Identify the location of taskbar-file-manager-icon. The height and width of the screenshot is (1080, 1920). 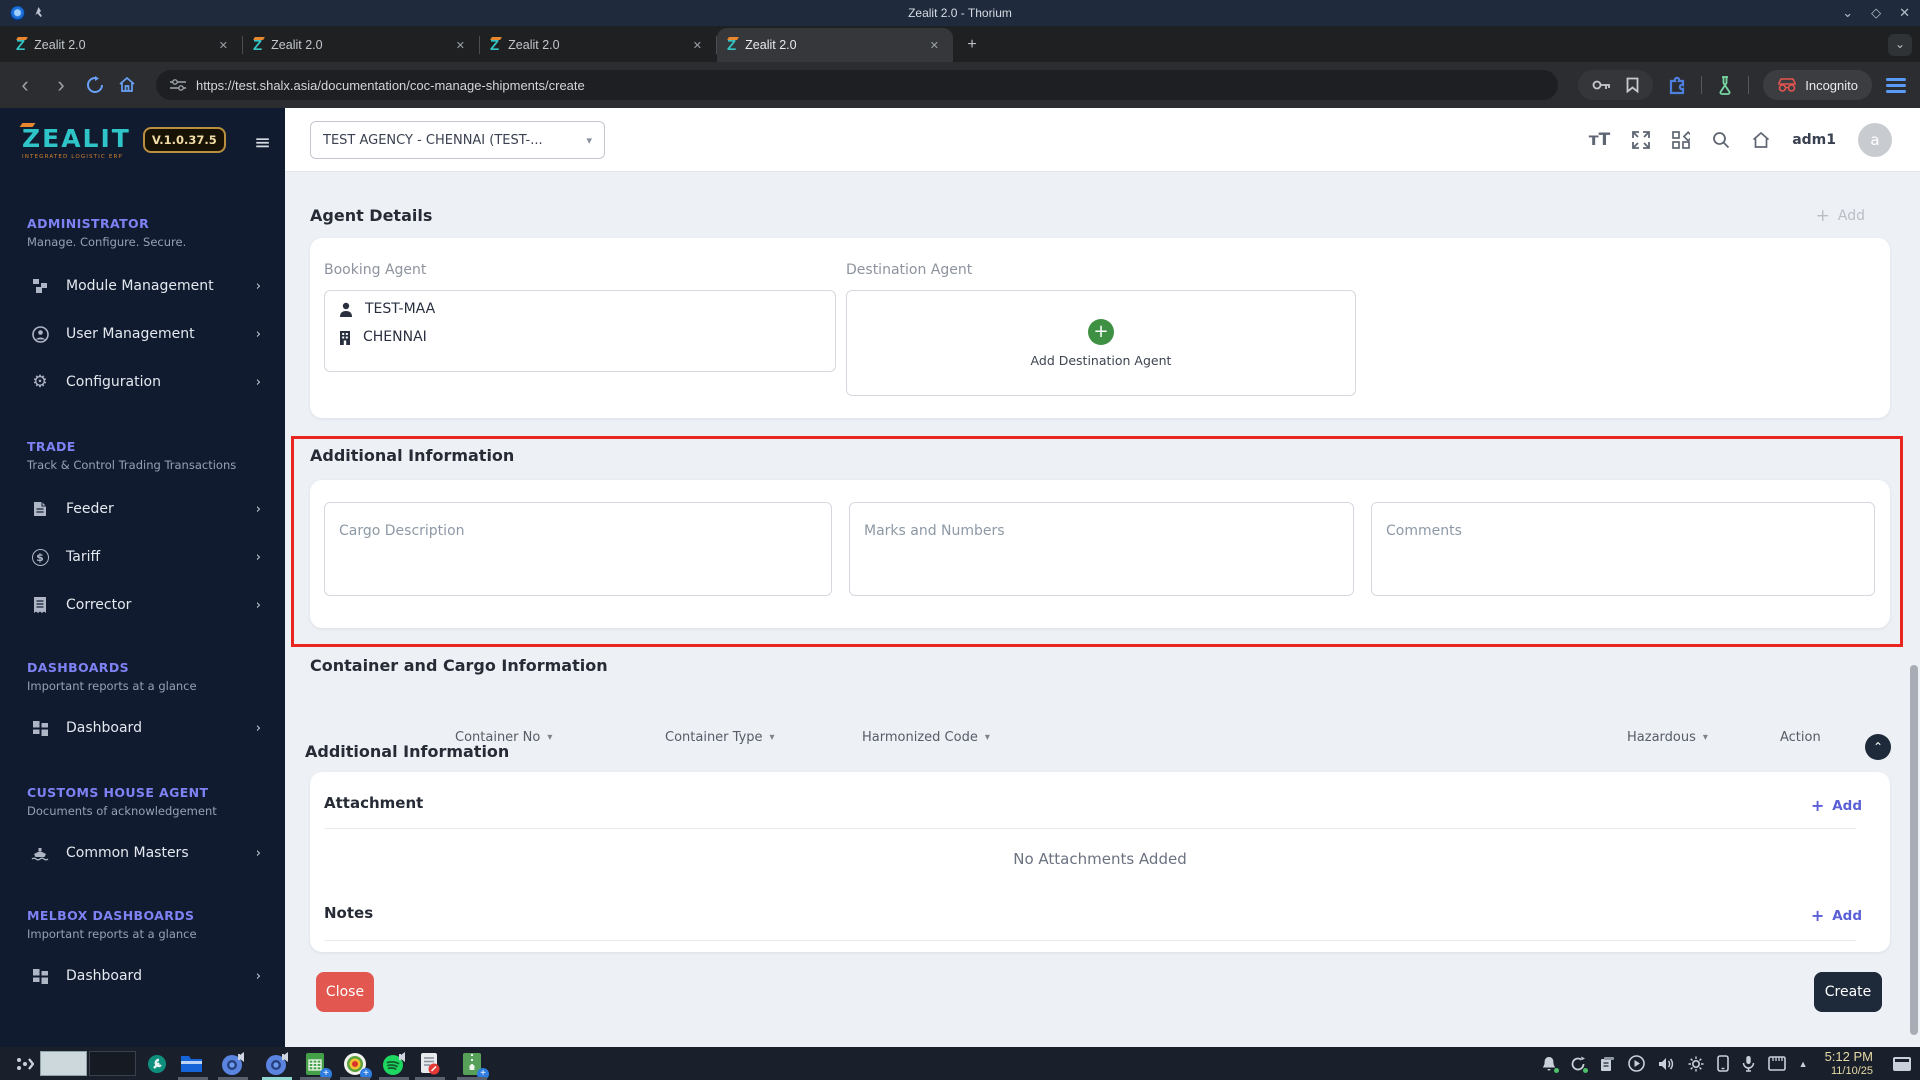
(191, 1063).